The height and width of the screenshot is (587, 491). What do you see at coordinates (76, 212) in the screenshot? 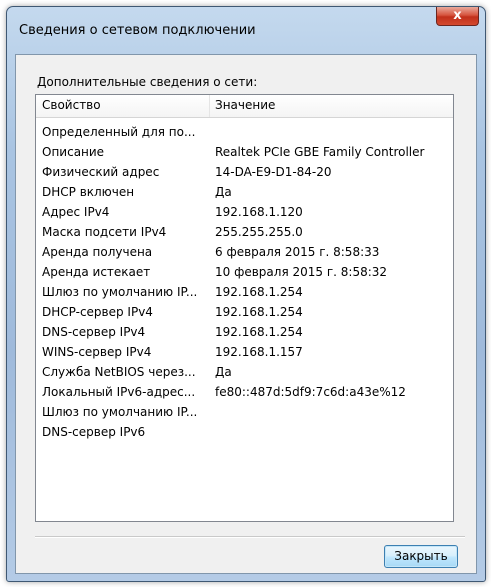
I see `property-cell: Адрес IPv4` at bounding box center [76, 212].